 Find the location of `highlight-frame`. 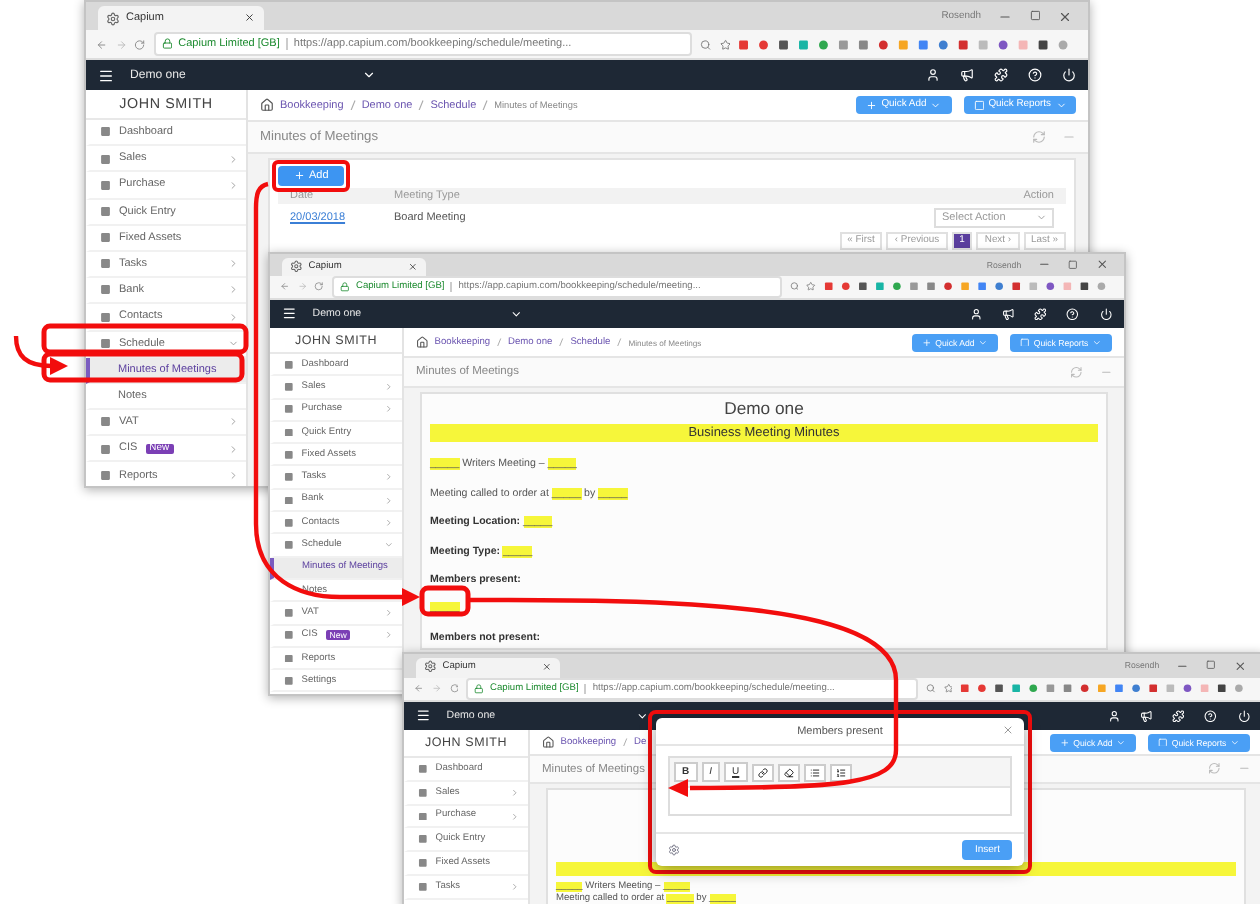

highlight-frame is located at coordinates (445, 601).